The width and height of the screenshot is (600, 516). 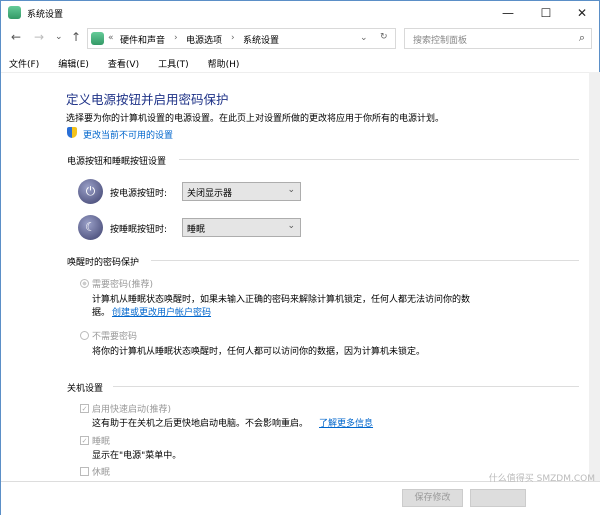 I want to click on power-button-label: 按电源按钮时:, so click(x=139, y=194).